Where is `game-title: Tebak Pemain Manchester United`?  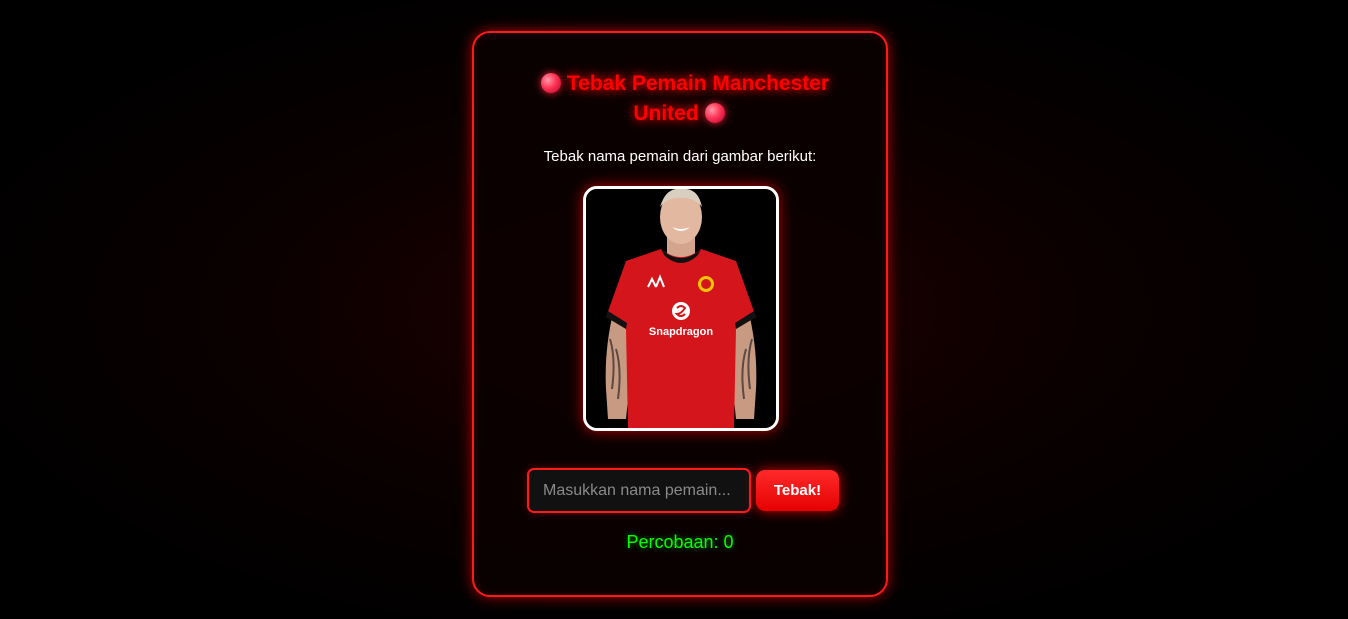
game-title: Tebak Pemain Manchester United is located at coordinates (682, 99).